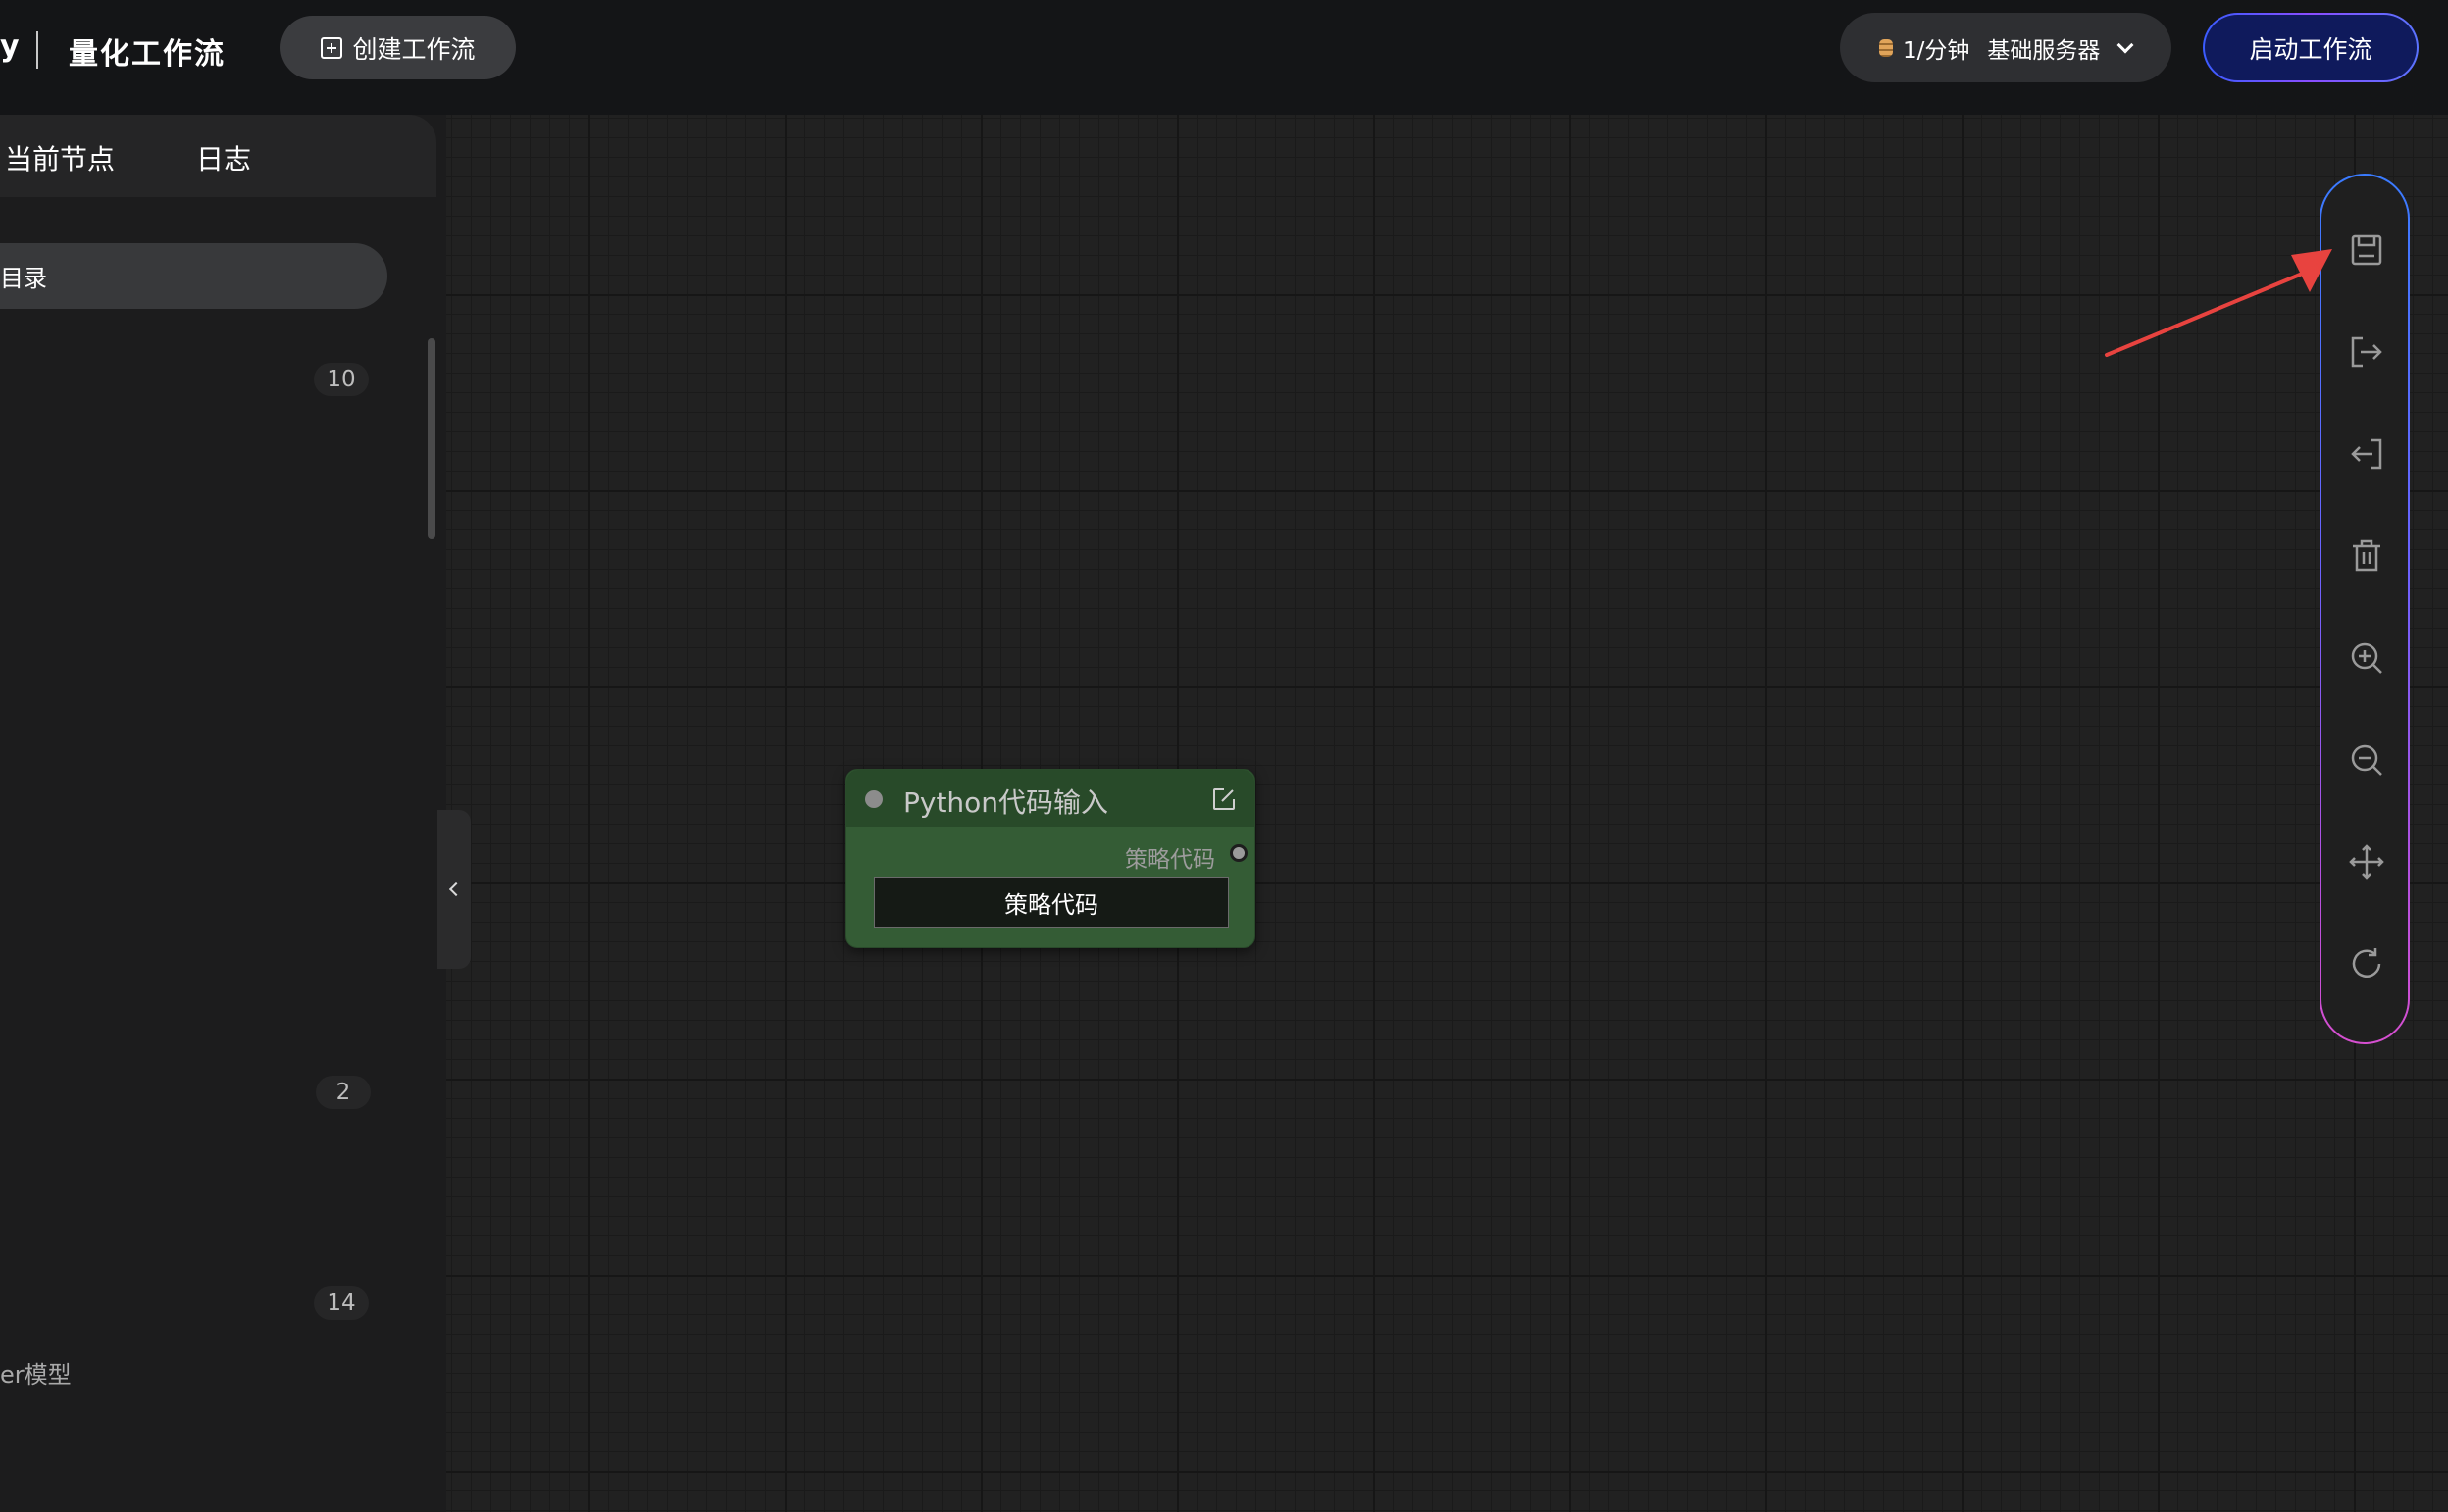 Image resolution: width=2448 pixels, height=1512 pixels. Describe the element at coordinates (2366, 760) in the screenshot. I see `zoom-out-icon` at that location.